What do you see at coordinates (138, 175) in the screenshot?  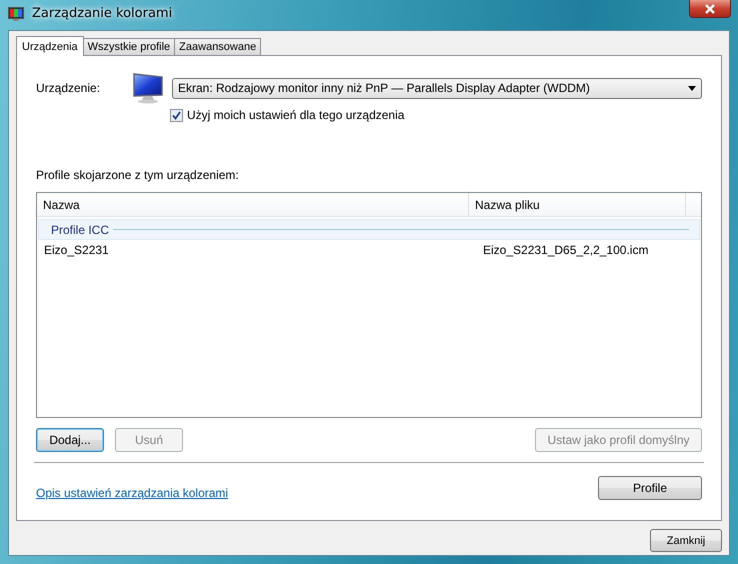 I see `profiles-label: Profile skojarzone z tym urządzeniem:` at bounding box center [138, 175].